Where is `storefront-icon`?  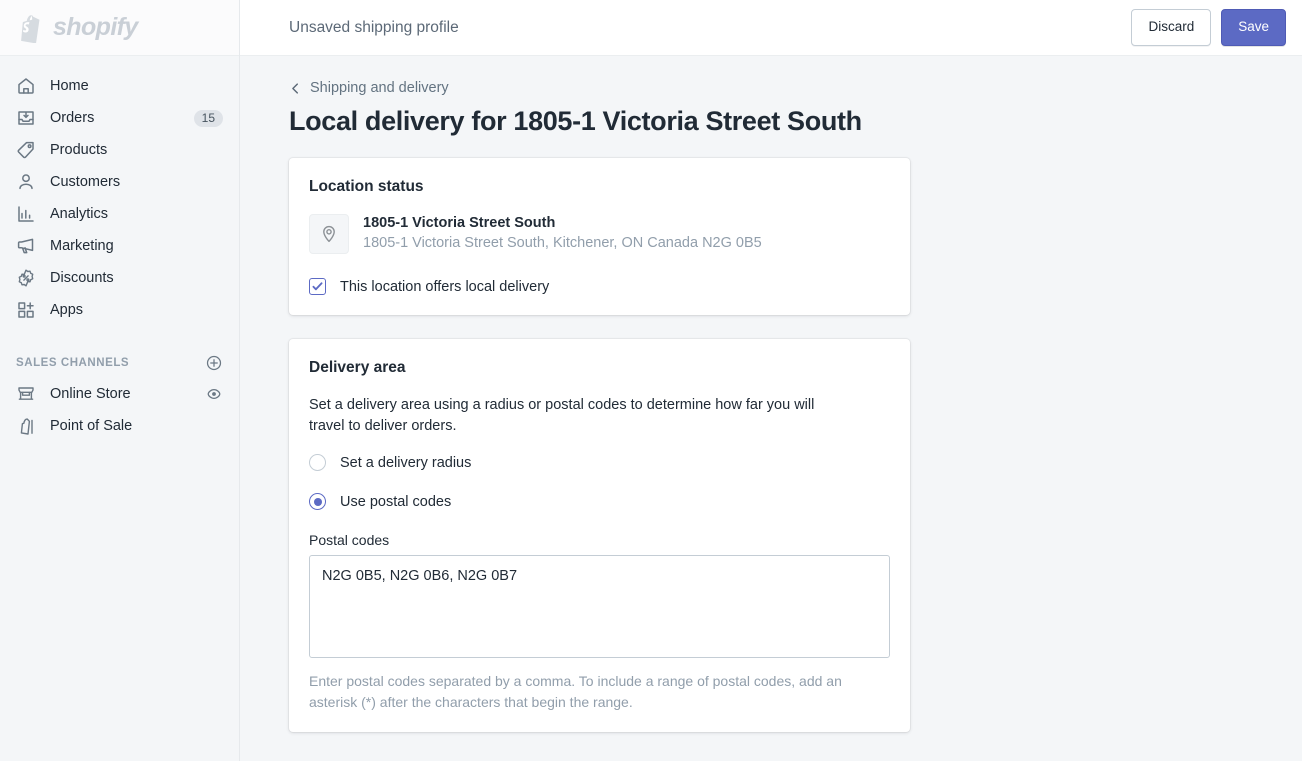
storefront-icon is located at coordinates (33, 394).